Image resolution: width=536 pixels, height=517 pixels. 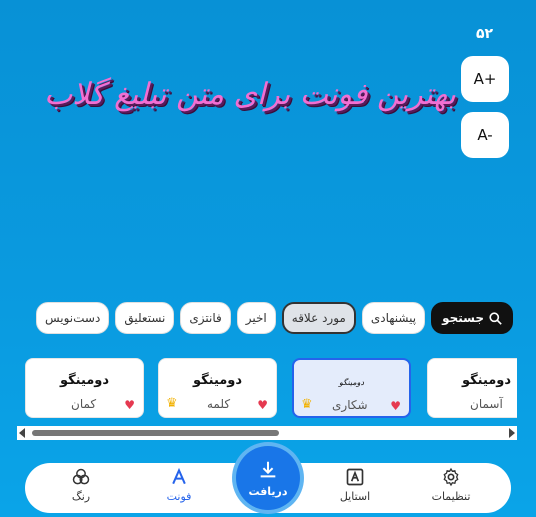 I want to click on font-card: دومینگو ♛ کلمه ♥, so click(x=217, y=388).